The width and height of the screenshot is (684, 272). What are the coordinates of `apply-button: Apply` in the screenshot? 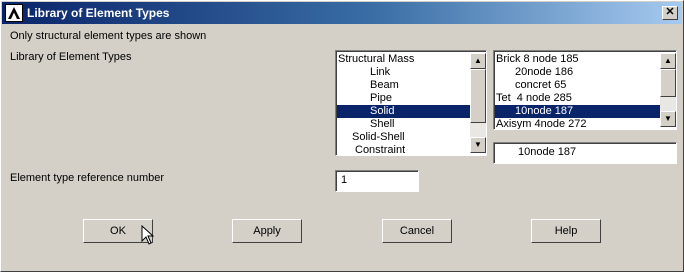 It's located at (267, 231).